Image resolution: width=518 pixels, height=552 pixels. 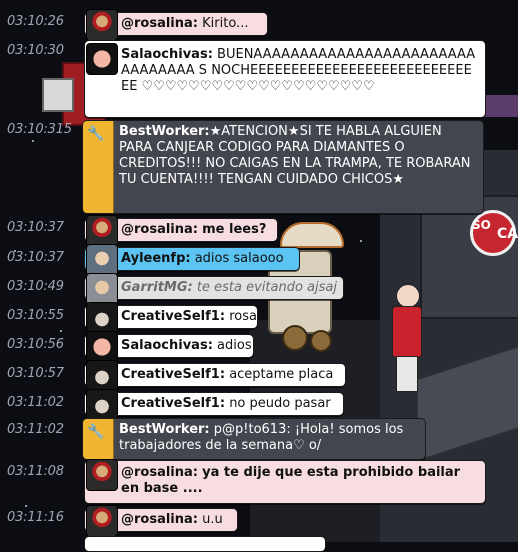 I want to click on chat-bubble: CreativeSelf1: aceptame placa, so click(x=215, y=376).